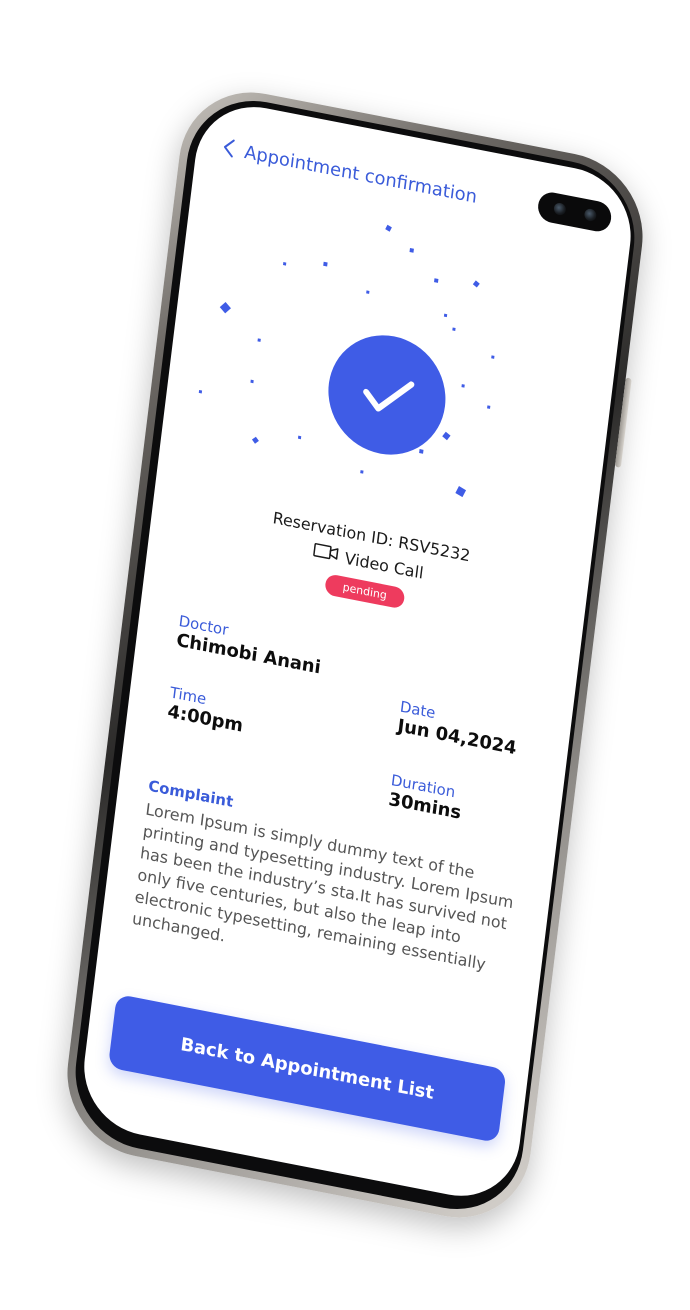  What do you see at coordinates (261, 647) in the screenshot?
I see `doctor-block: Doctor Chimobi Anani` at bounding box center [261, 647].